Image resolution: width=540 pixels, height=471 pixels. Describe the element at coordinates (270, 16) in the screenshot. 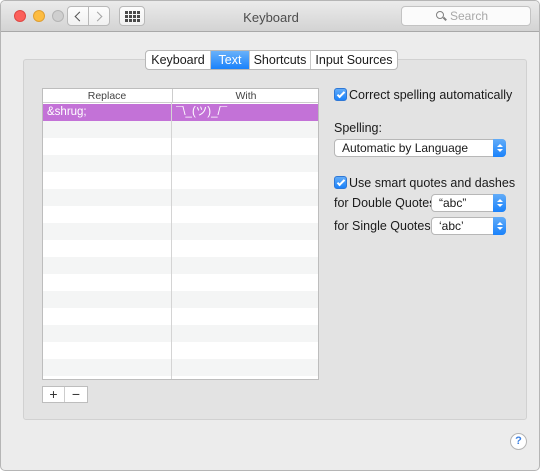

I see `title-bar: Keyboard` at that location.